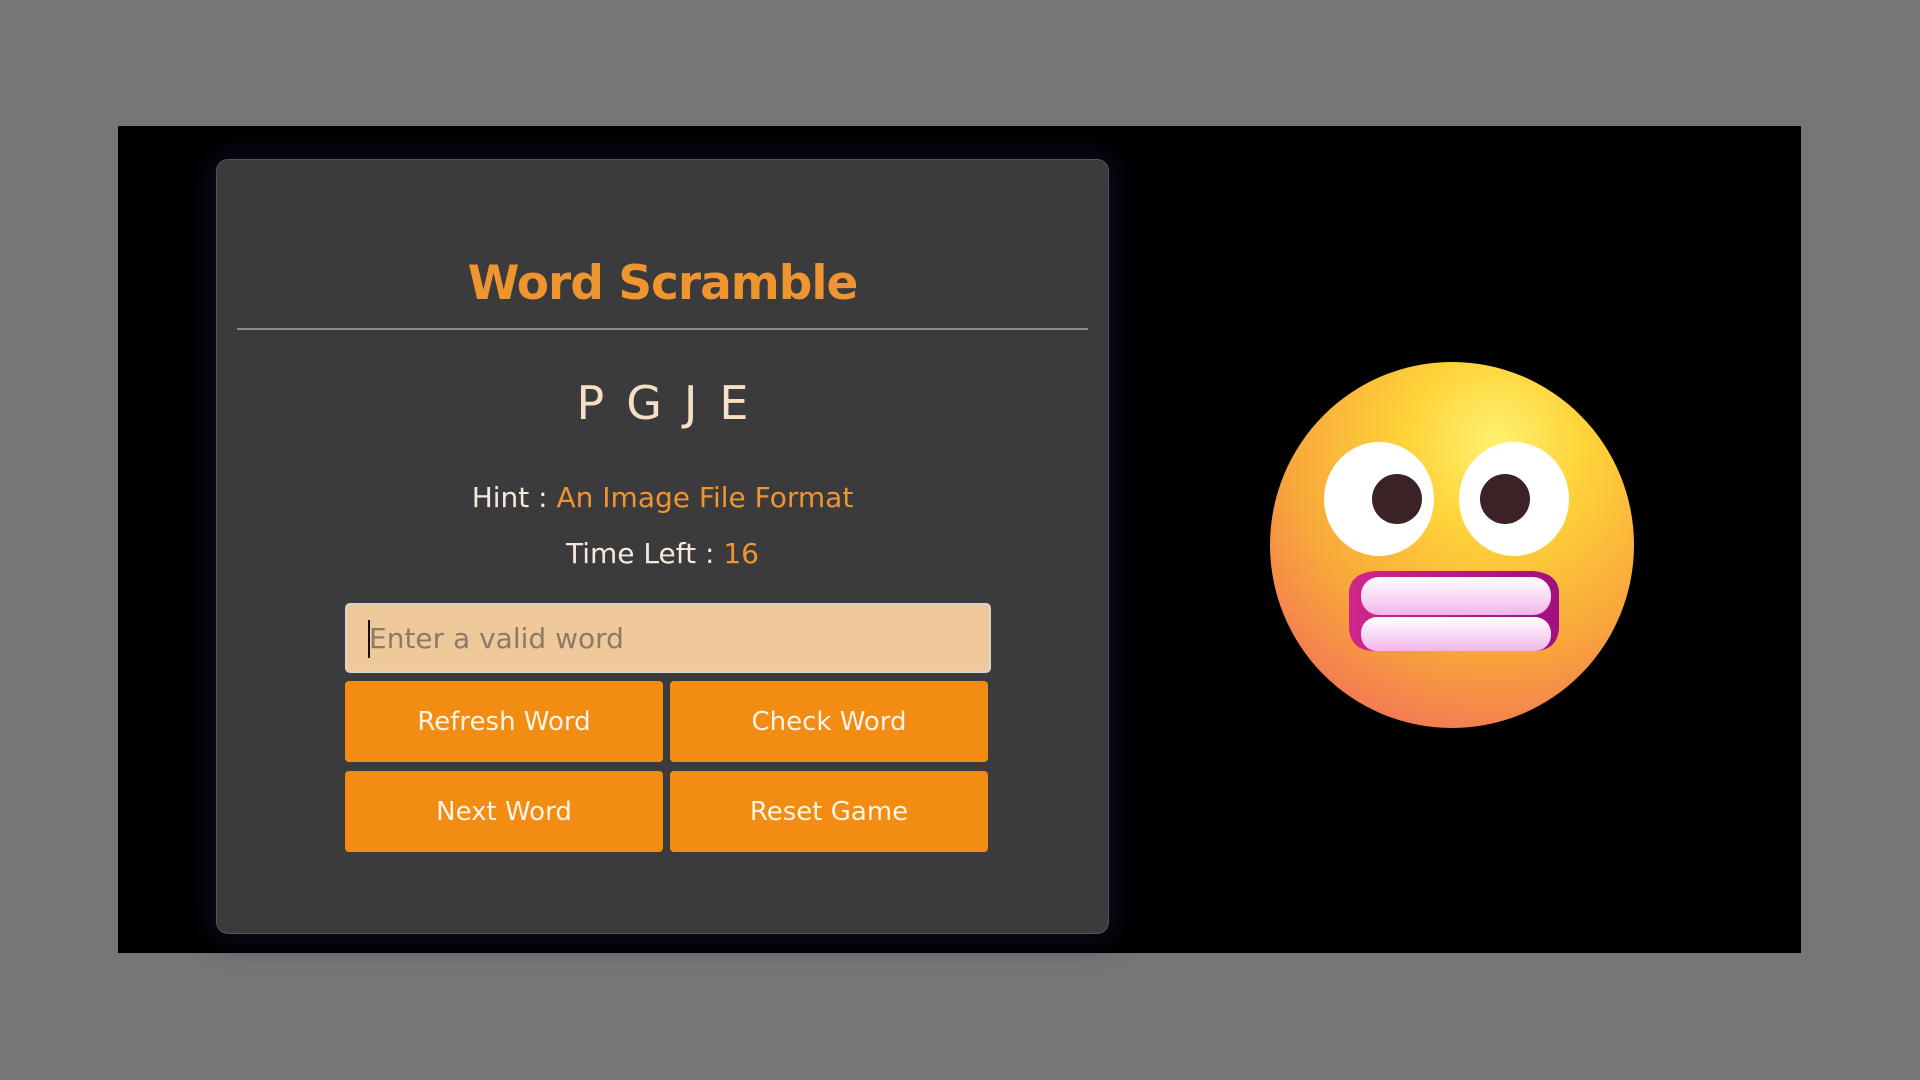  Describe the element at coordinates (1505, 499) in the screenshot. I see `emoji-right-pupil` at that location.